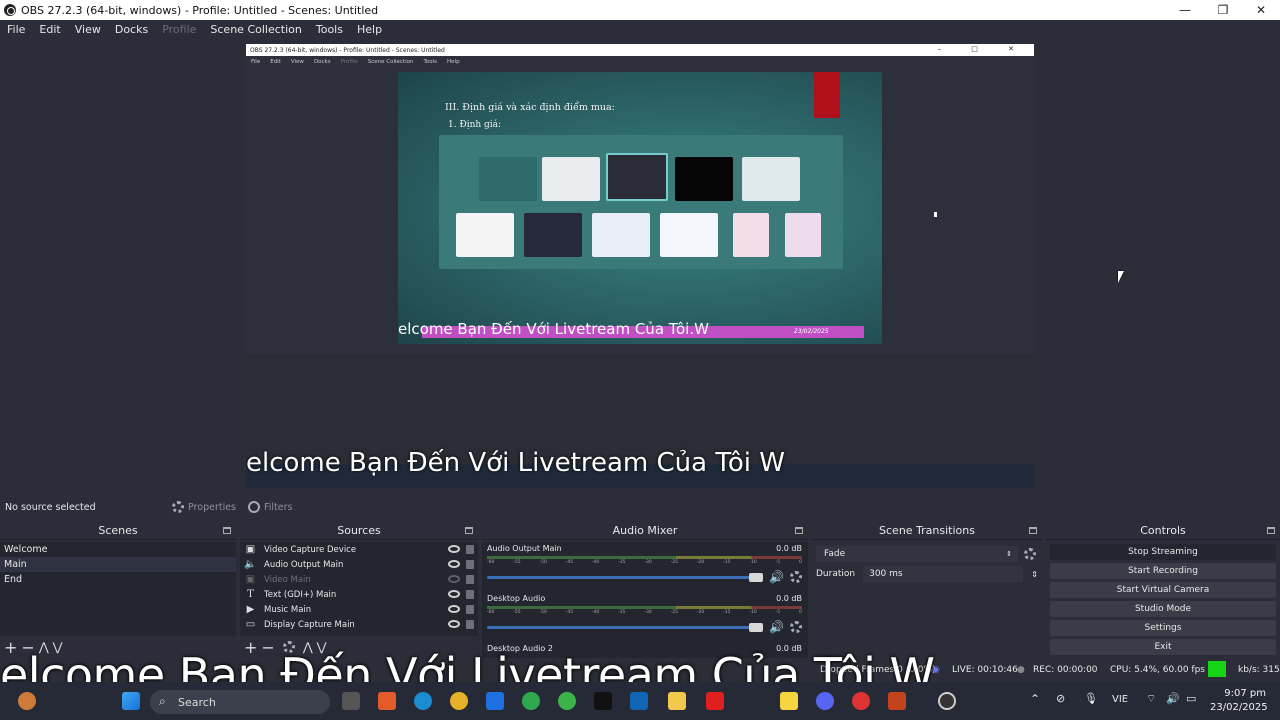  What do you see at coordinates (118, 564) in the screenshot?
I see `scene-item: Main` at bounding box center [118, 564].